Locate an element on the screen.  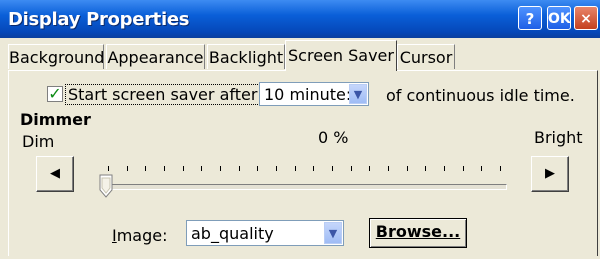
image-dropdown: ab_quality ▼ is located at coordinates (265, 233).